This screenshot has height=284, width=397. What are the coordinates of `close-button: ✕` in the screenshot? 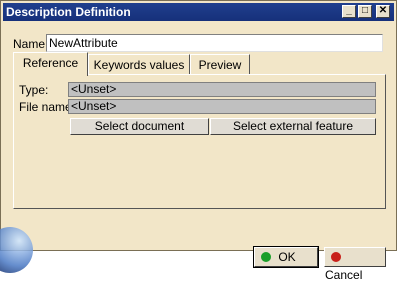 It's located at (383, 11).